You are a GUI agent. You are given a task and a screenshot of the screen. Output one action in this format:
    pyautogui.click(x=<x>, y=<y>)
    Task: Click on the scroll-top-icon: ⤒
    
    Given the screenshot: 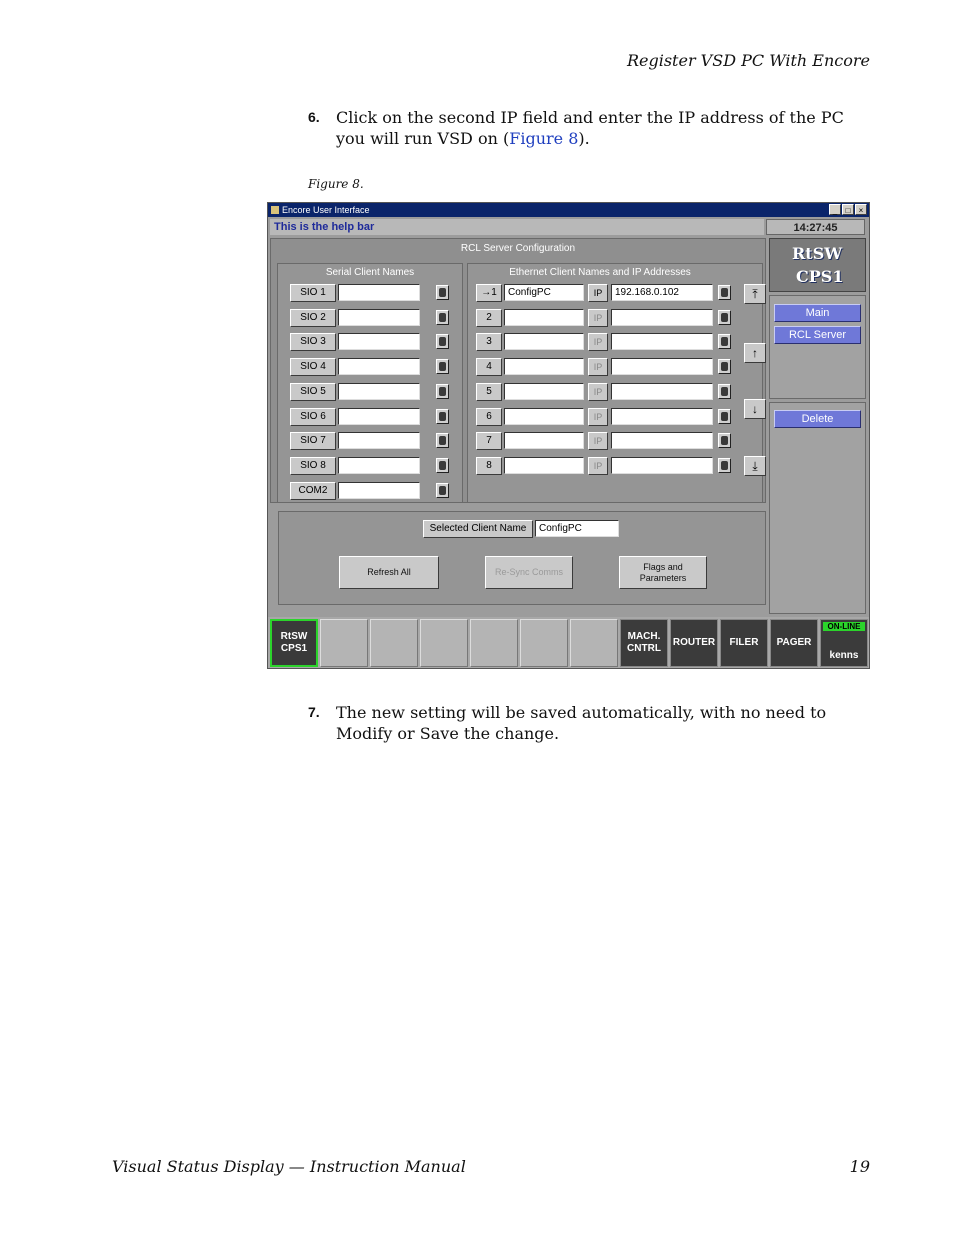 What is the action you would take?
    pyautogui.click(x=755, y=294)
    